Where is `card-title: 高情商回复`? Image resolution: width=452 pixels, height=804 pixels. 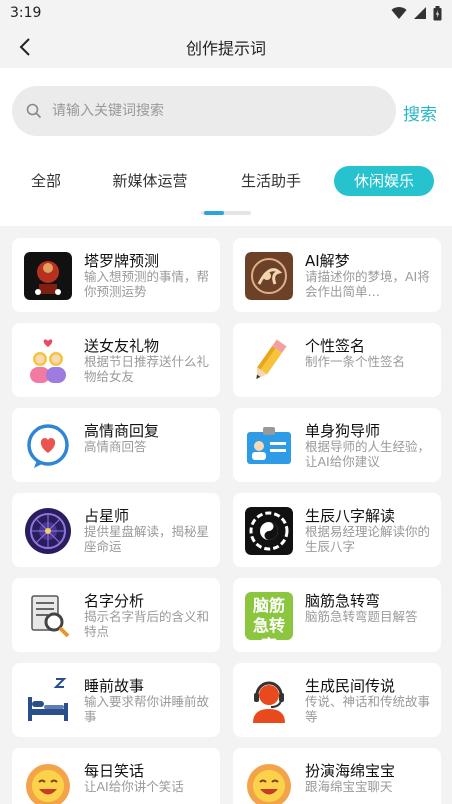
card-title: 高情商回复 is located at coordinates (122, 431).